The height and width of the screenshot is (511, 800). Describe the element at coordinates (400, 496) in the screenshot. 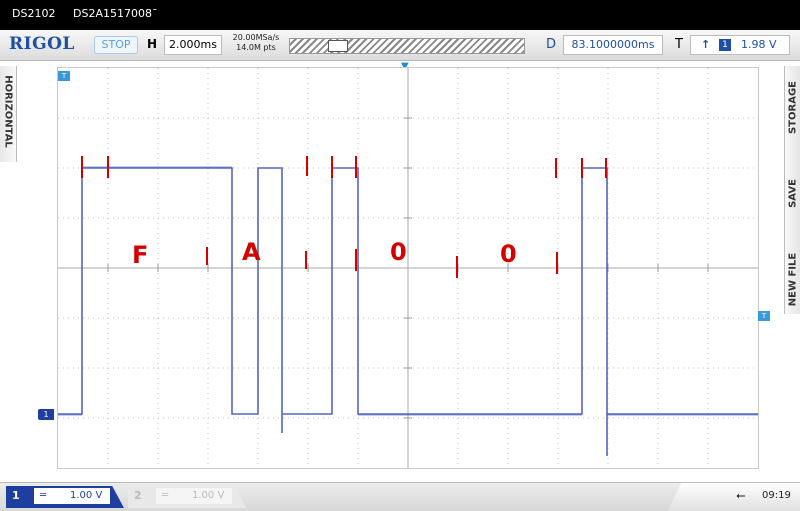

I see `channel-status-bar: 1 ═ 1.00 V 2 ═ 1.00 V ⭠ 09:19` at that location.